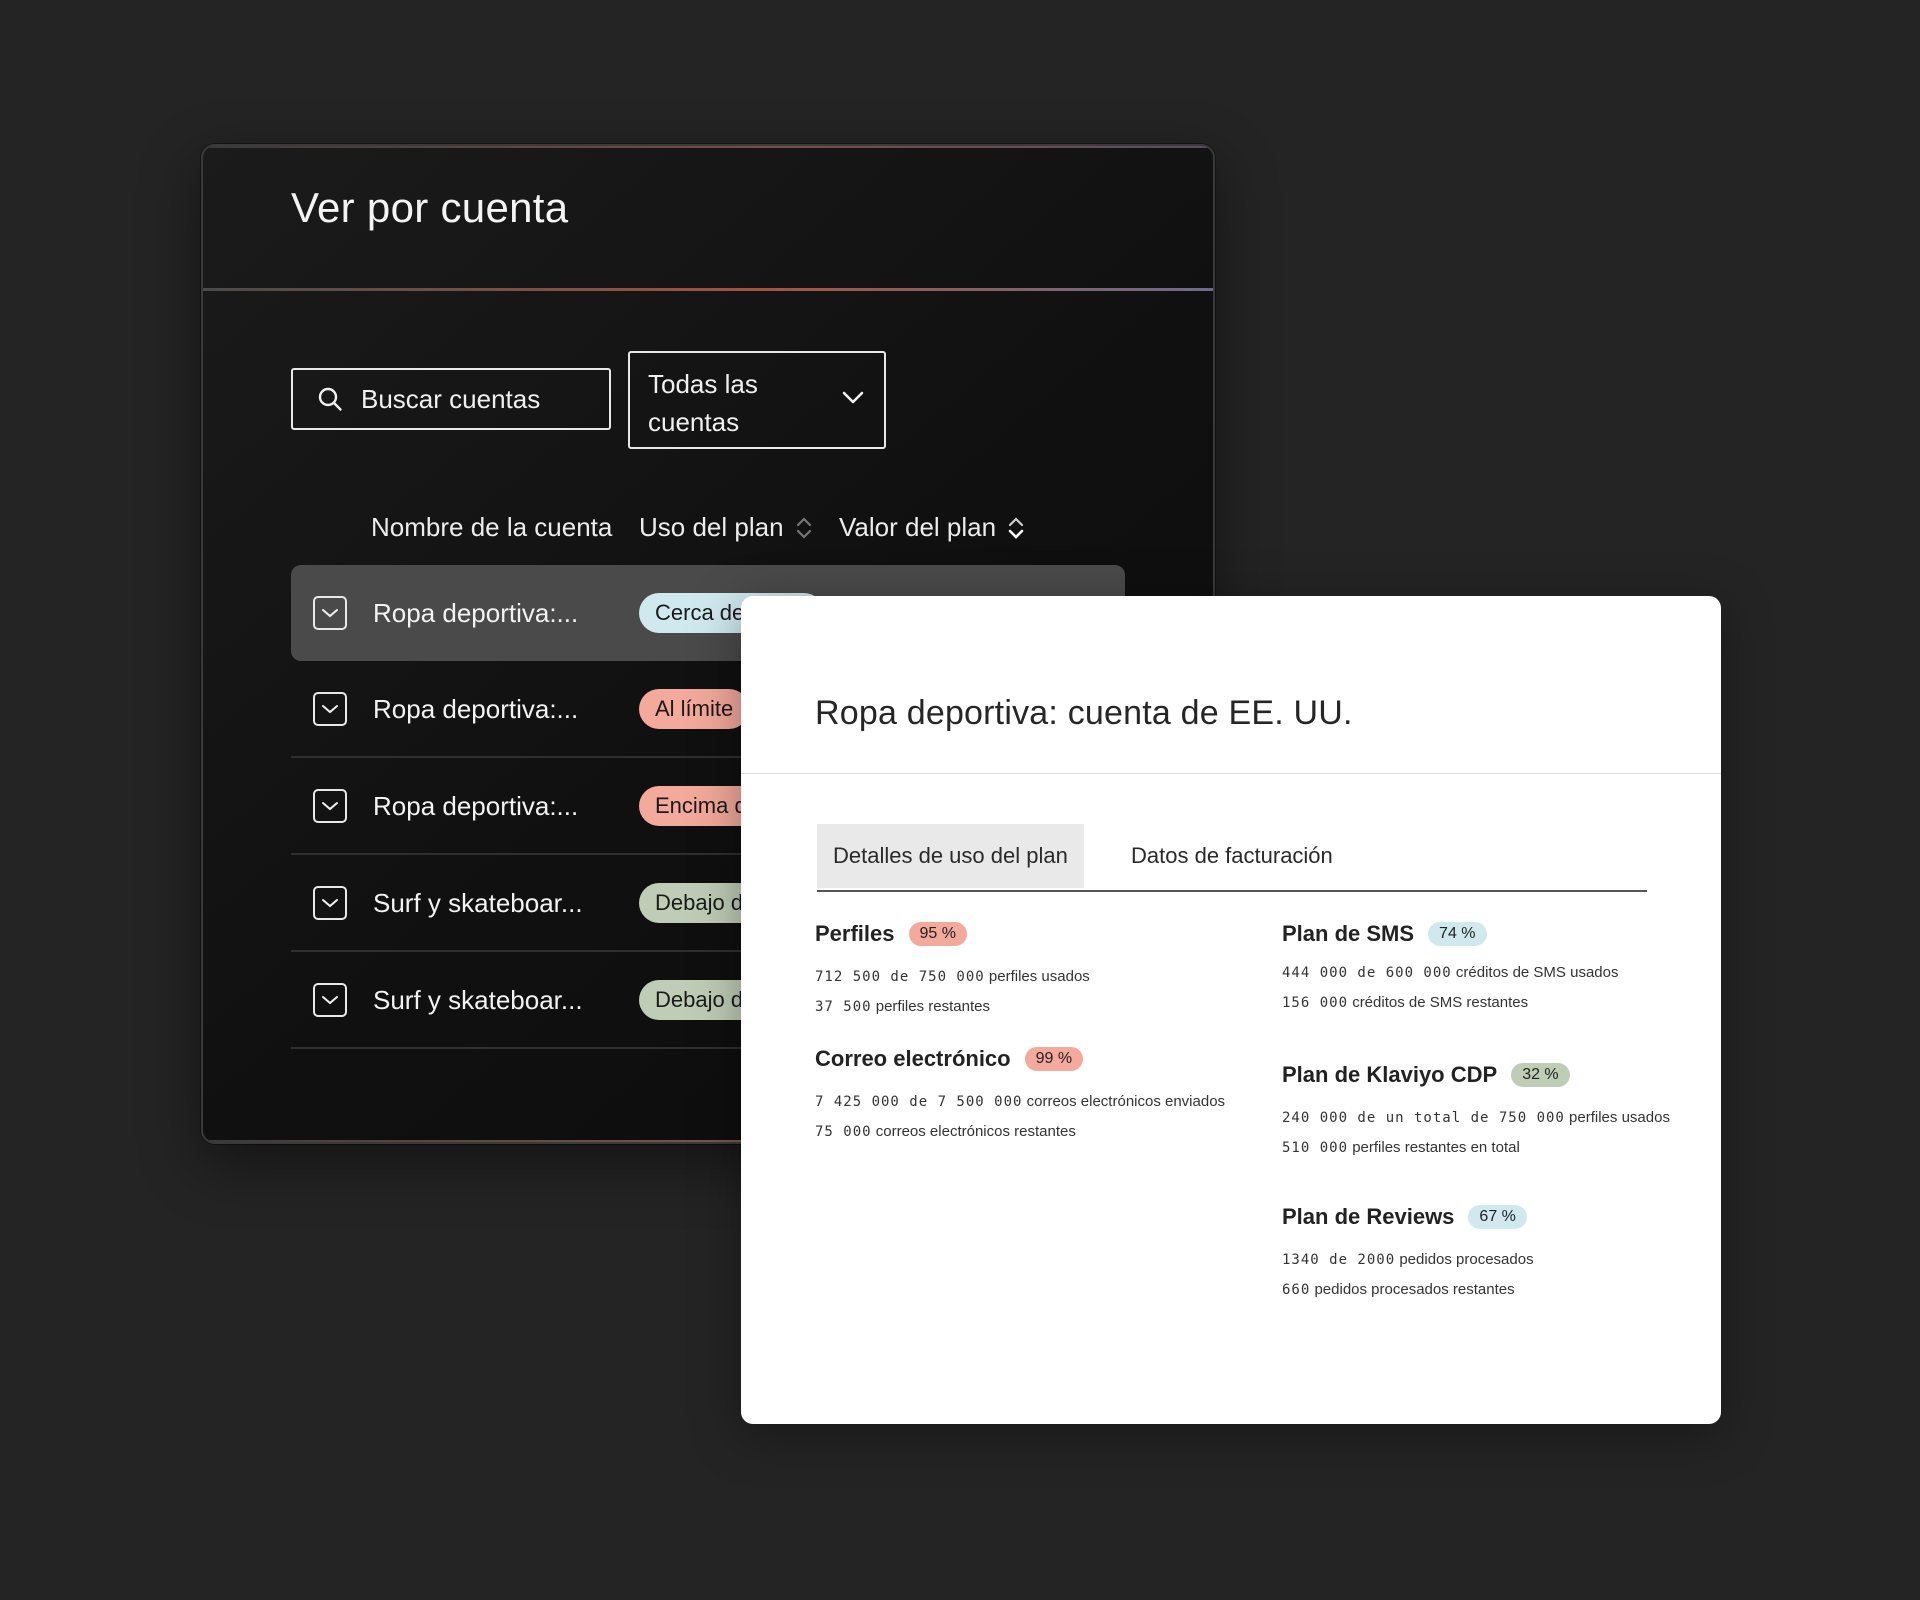 The image size is (1920, 1600). I want to click on column-header-name-label: Nombre de la cuenta, so click(492, 527).